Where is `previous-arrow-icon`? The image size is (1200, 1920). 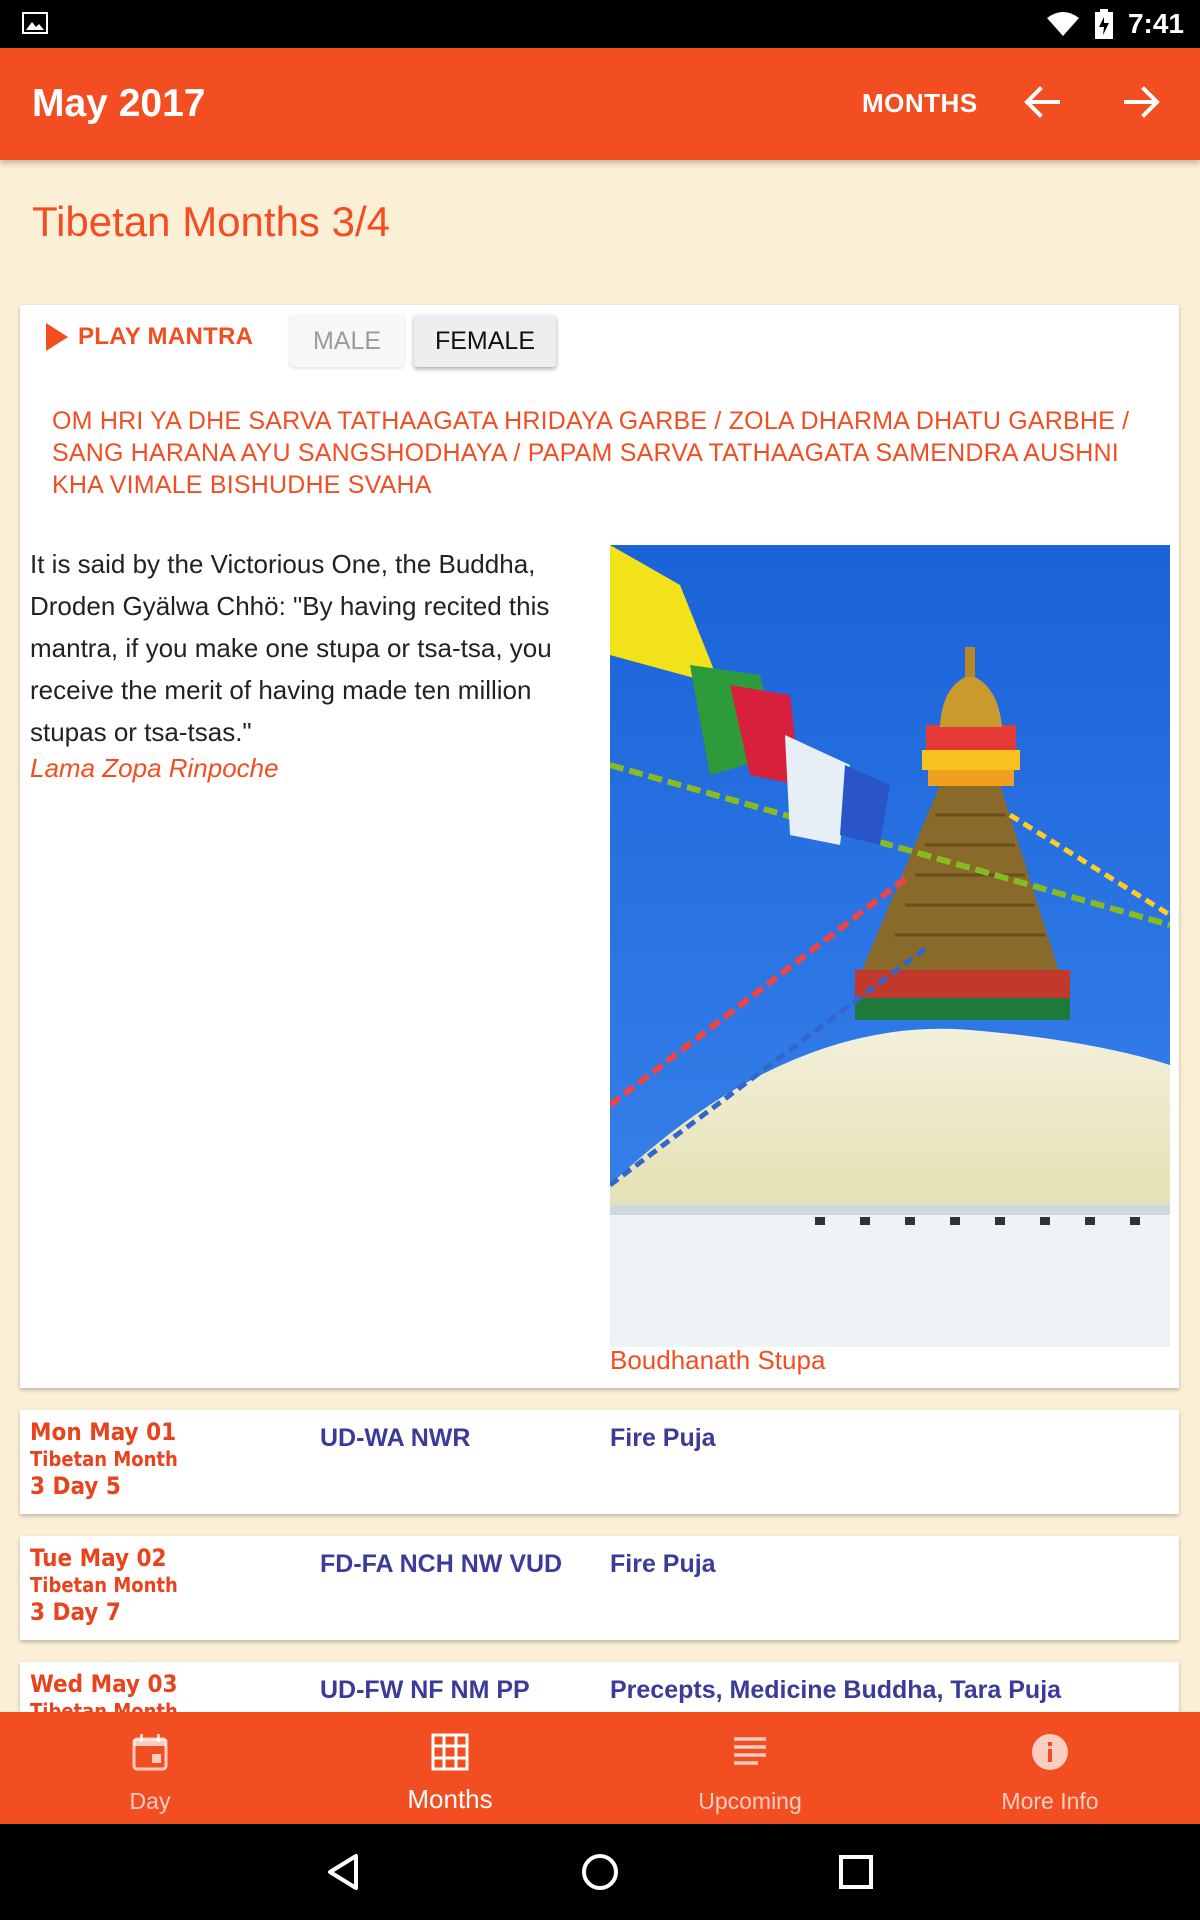 previous-arrow-icon is located at coordinates (1042, 102).